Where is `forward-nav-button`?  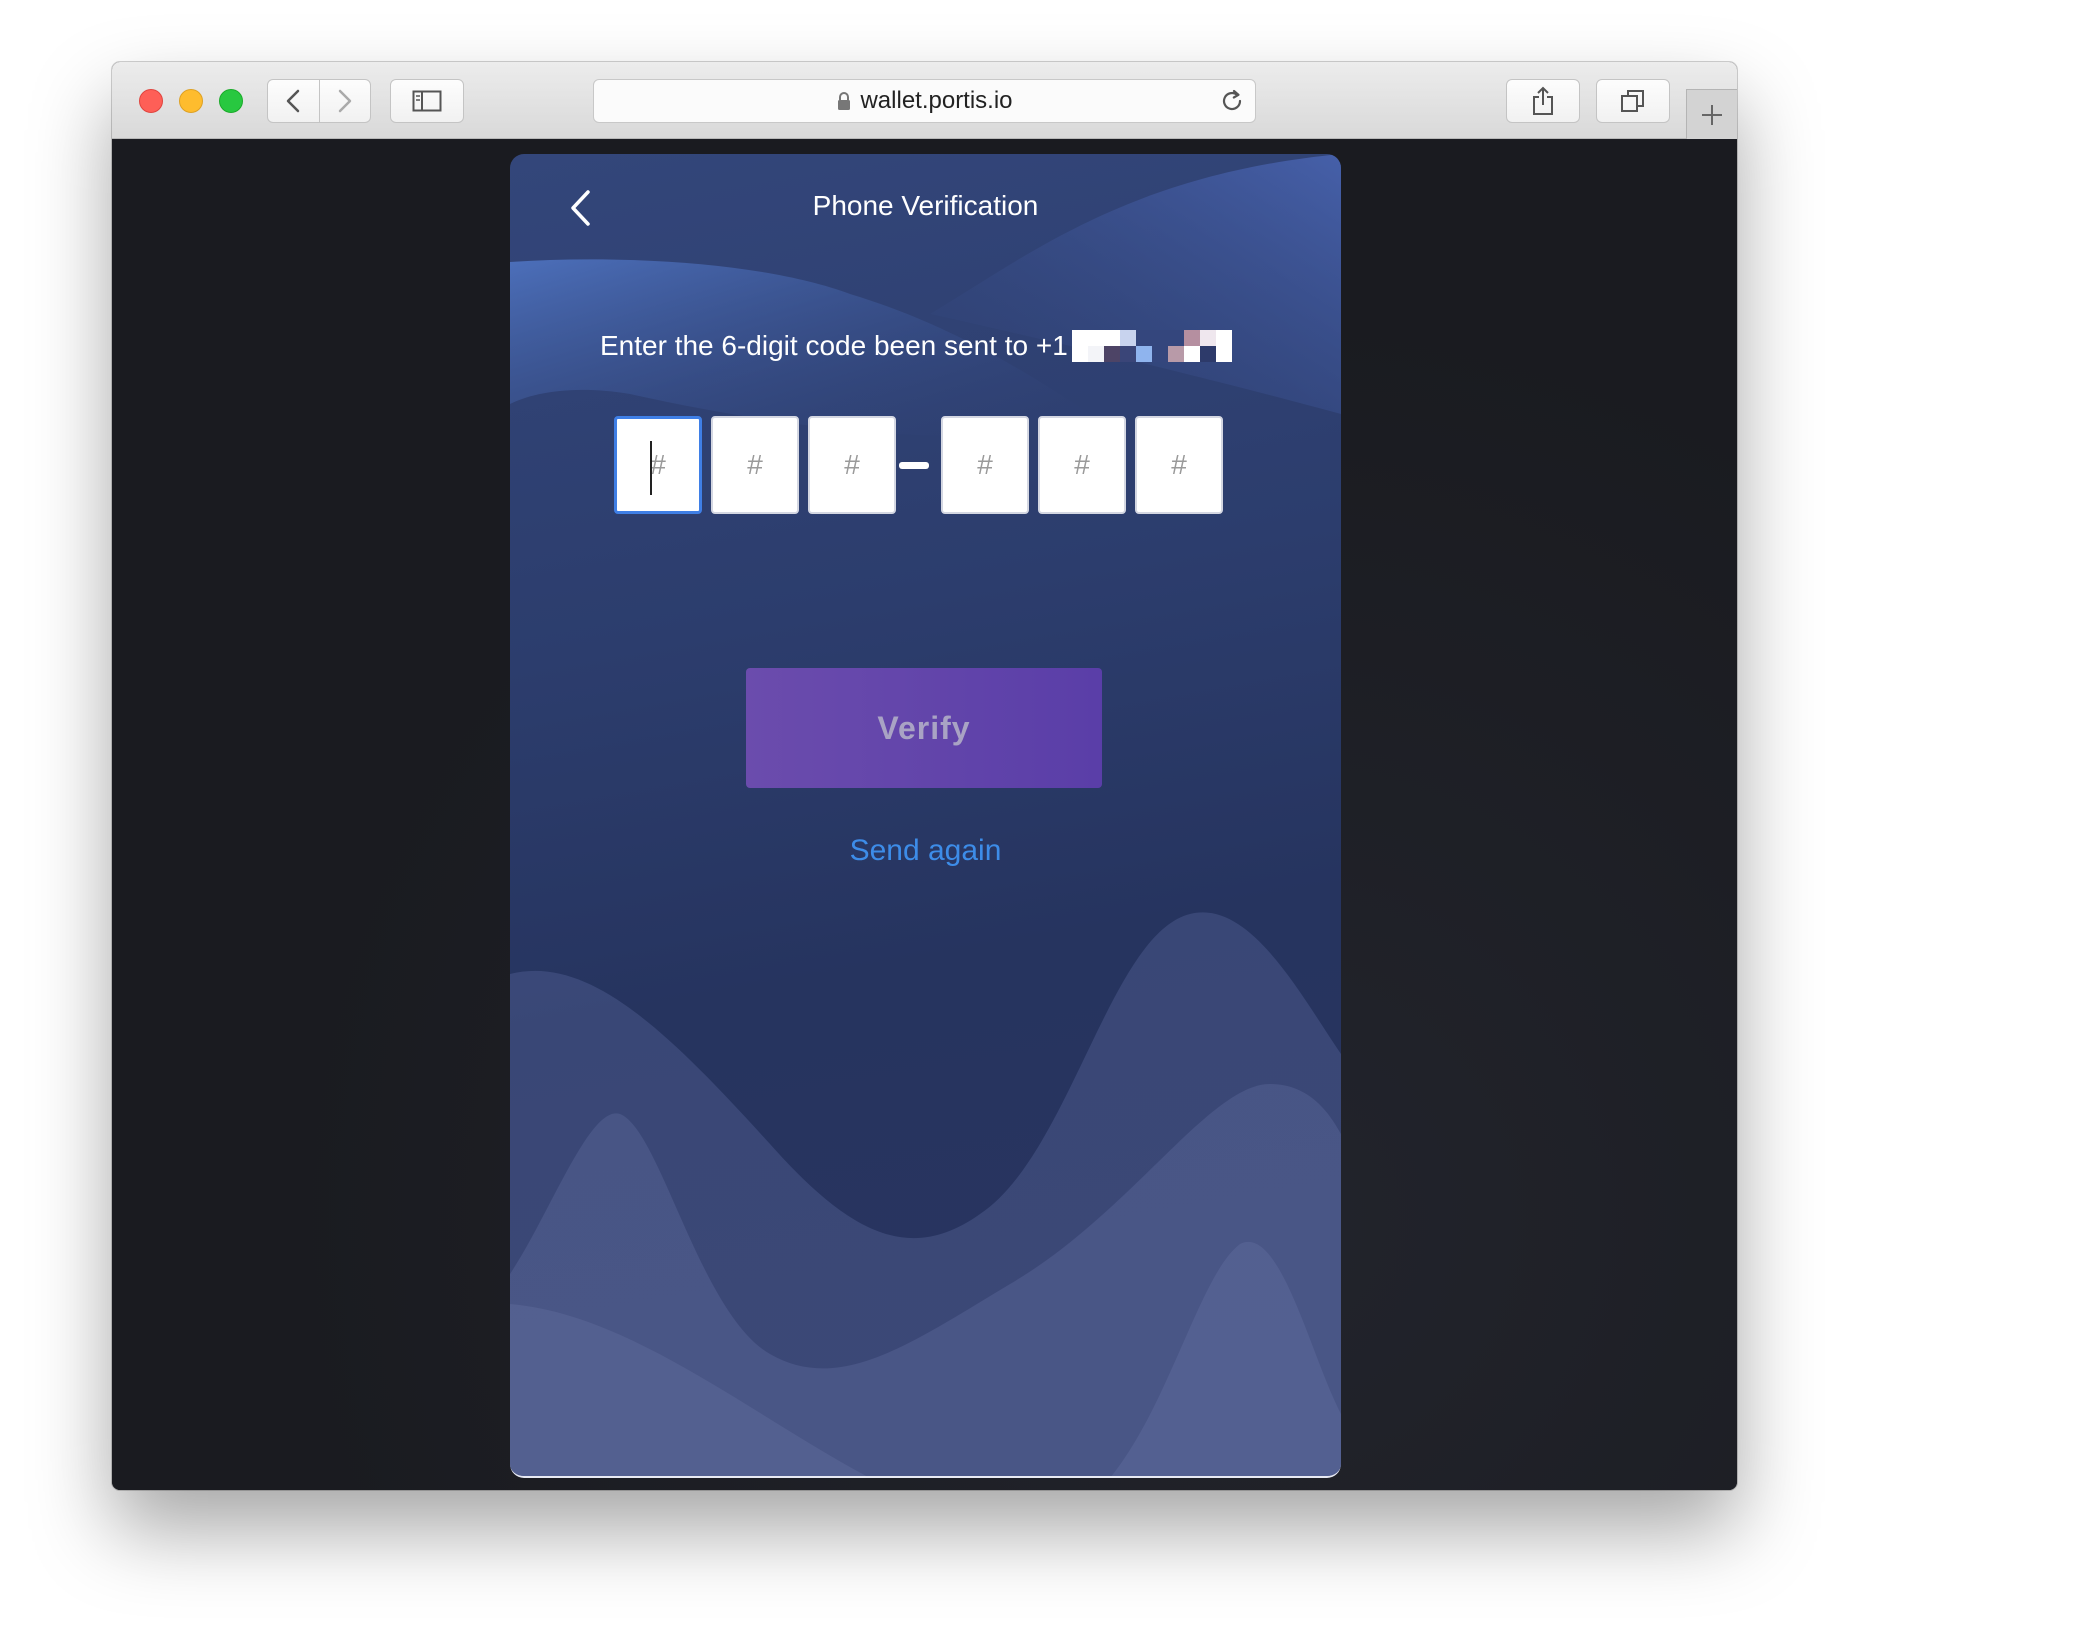 forward-nav-button is located at coordinates (344, 101).